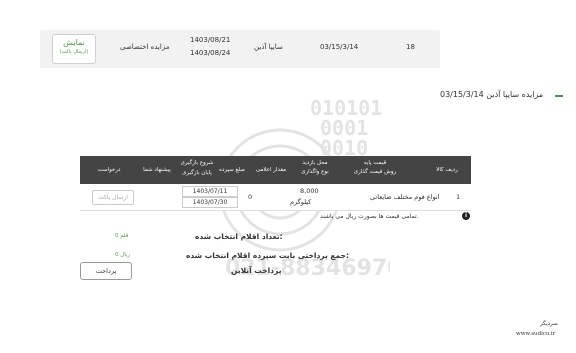 The width and height of the screenshot is (576, 353). I want to click on deposit-total-value: 0 ریال, so click(122, 255).